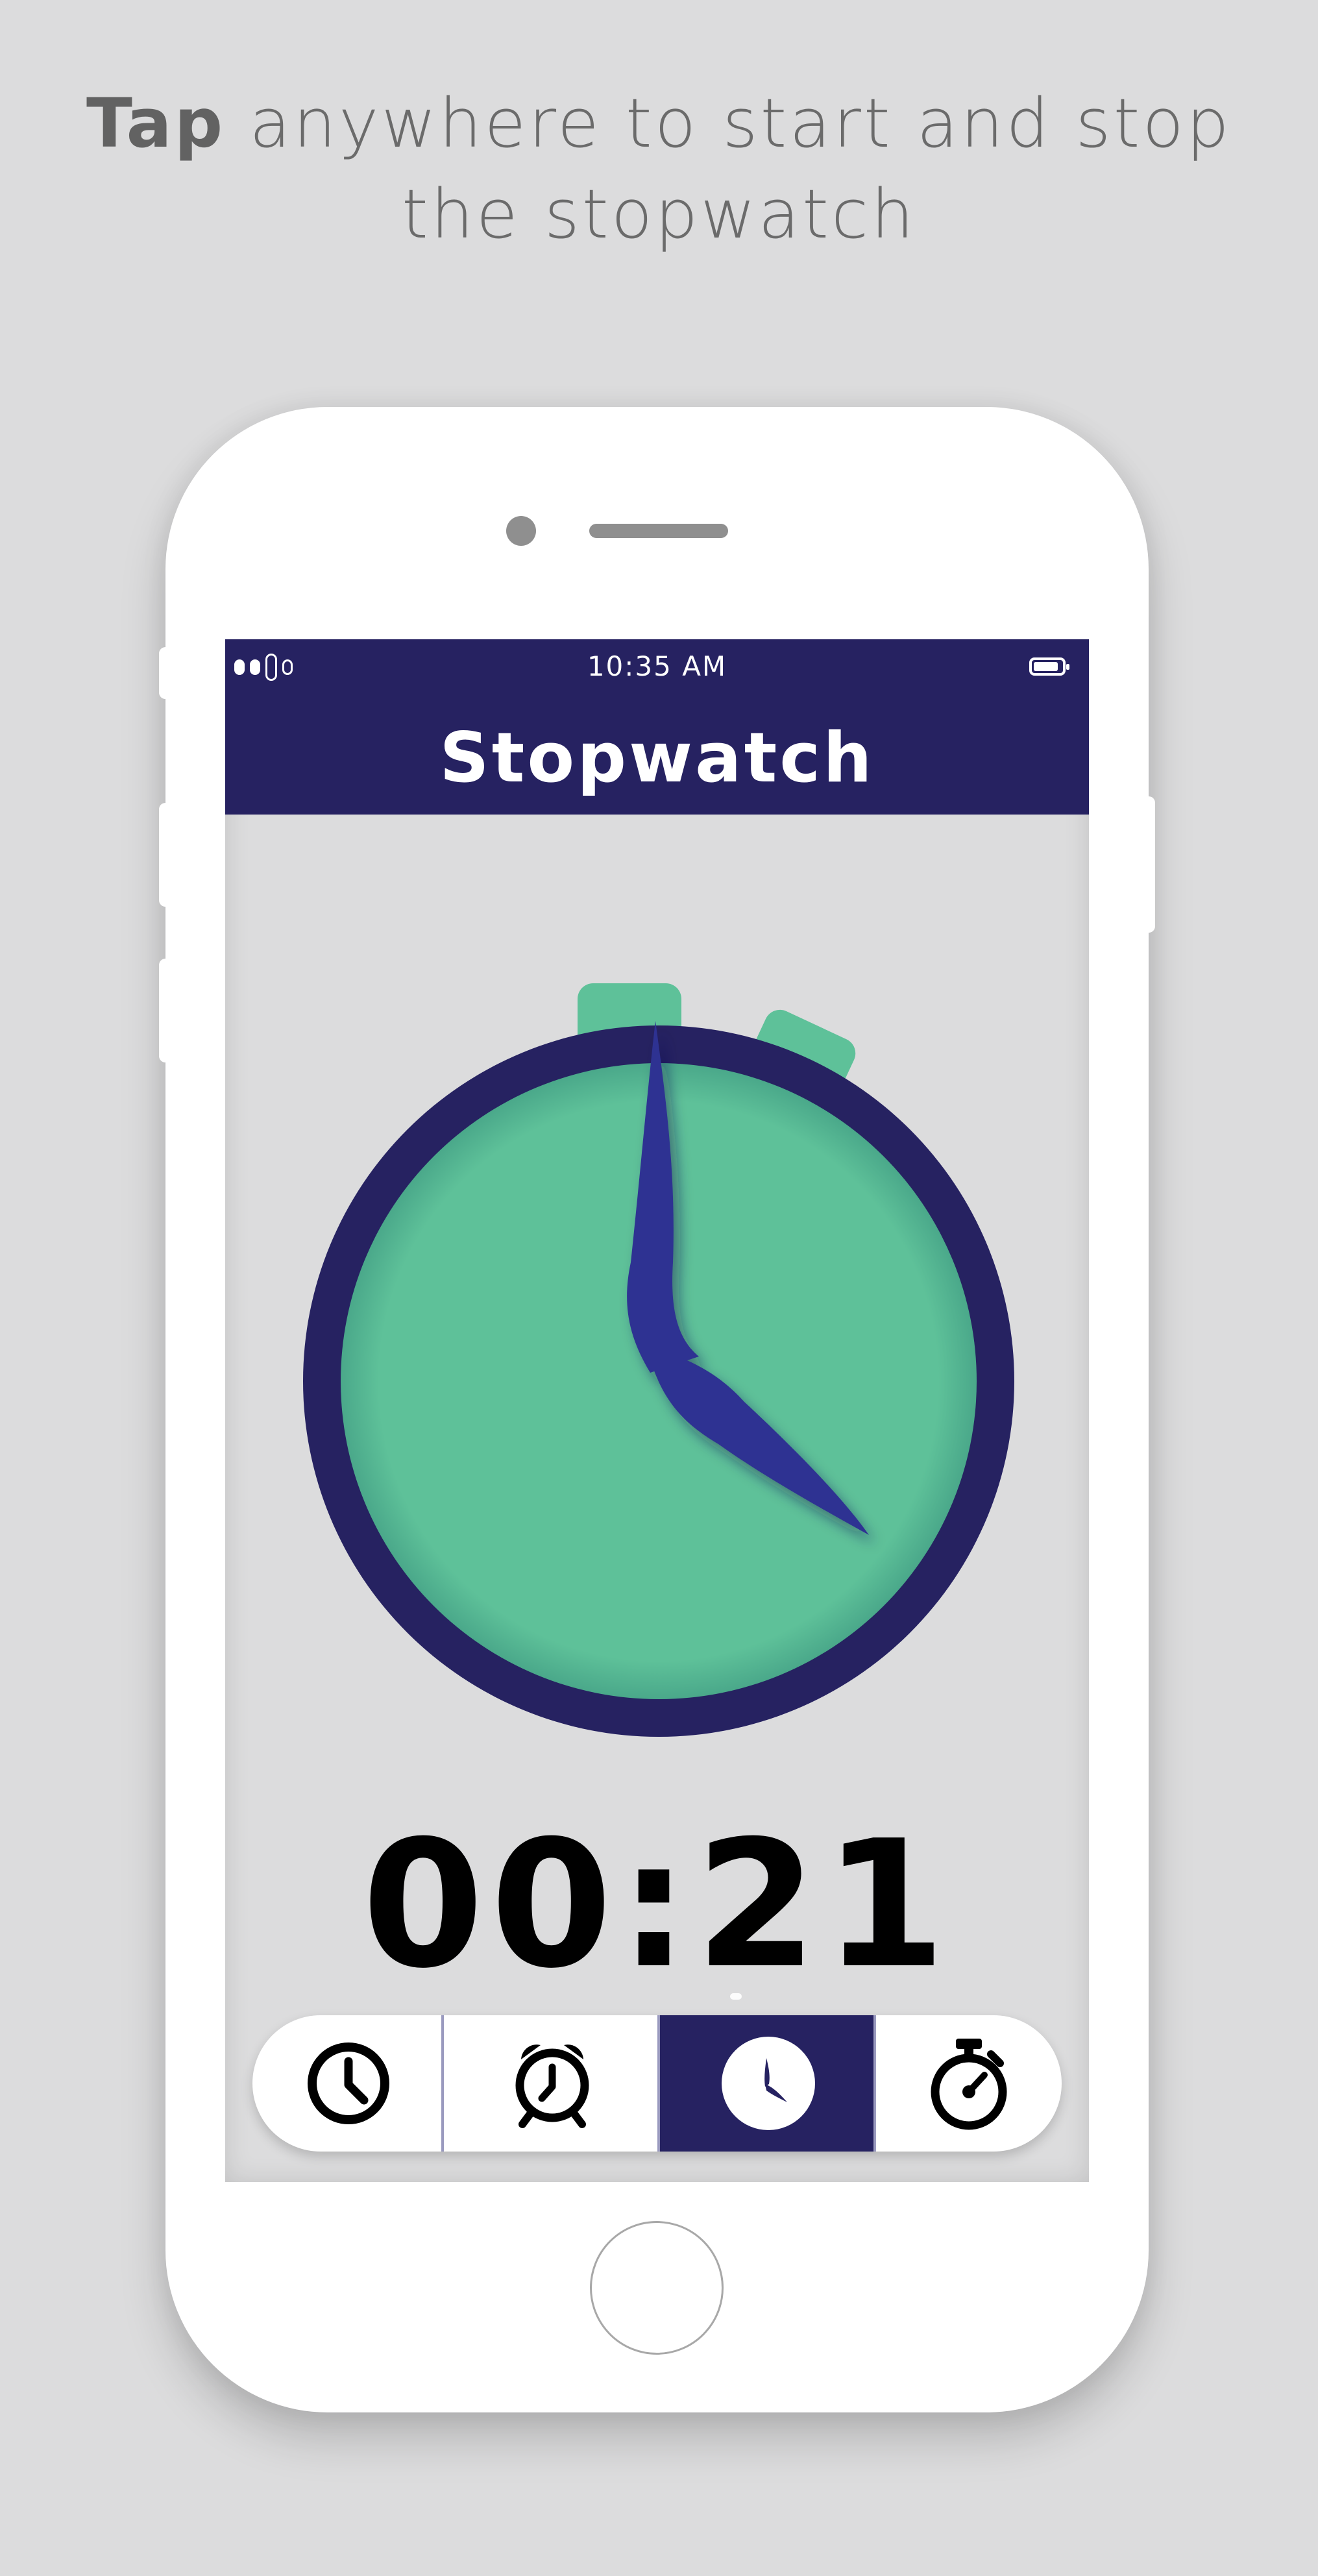 The height and width of the screenshot is (2576, 1318). What do you see at coordinates (657, 758) in the screenshot?
I see `page-title: Stopwatch` at bounding box center [657, 758].